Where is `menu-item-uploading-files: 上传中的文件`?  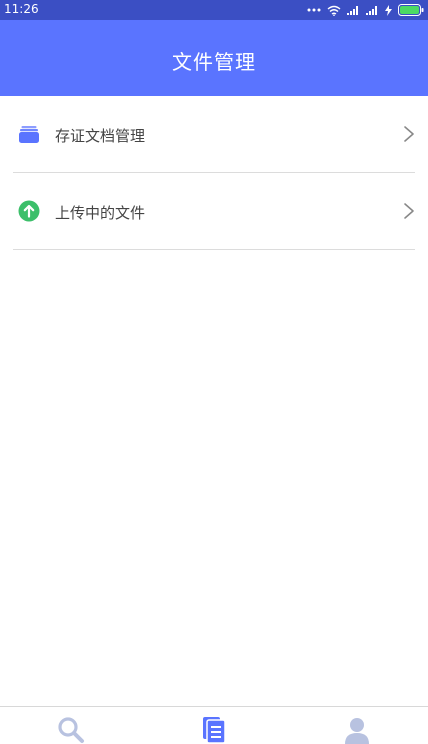 menu-item-uploading-files: 上传中的文件 is located at coordinates (214, 211).